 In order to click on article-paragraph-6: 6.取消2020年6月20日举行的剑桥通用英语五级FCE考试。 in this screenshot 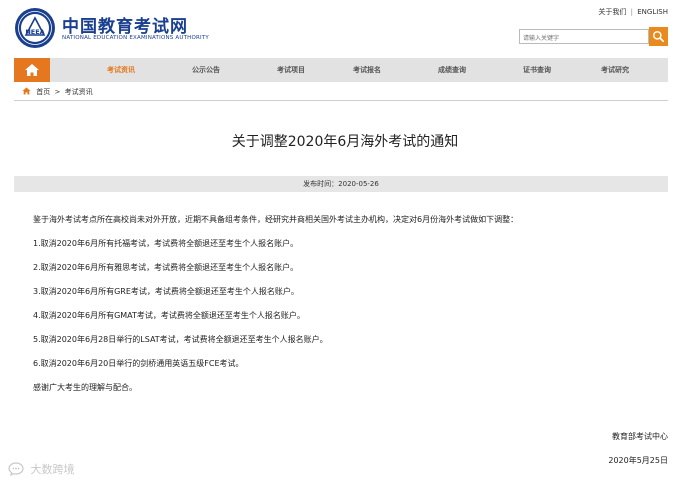, I will do `click(138, 363)`.